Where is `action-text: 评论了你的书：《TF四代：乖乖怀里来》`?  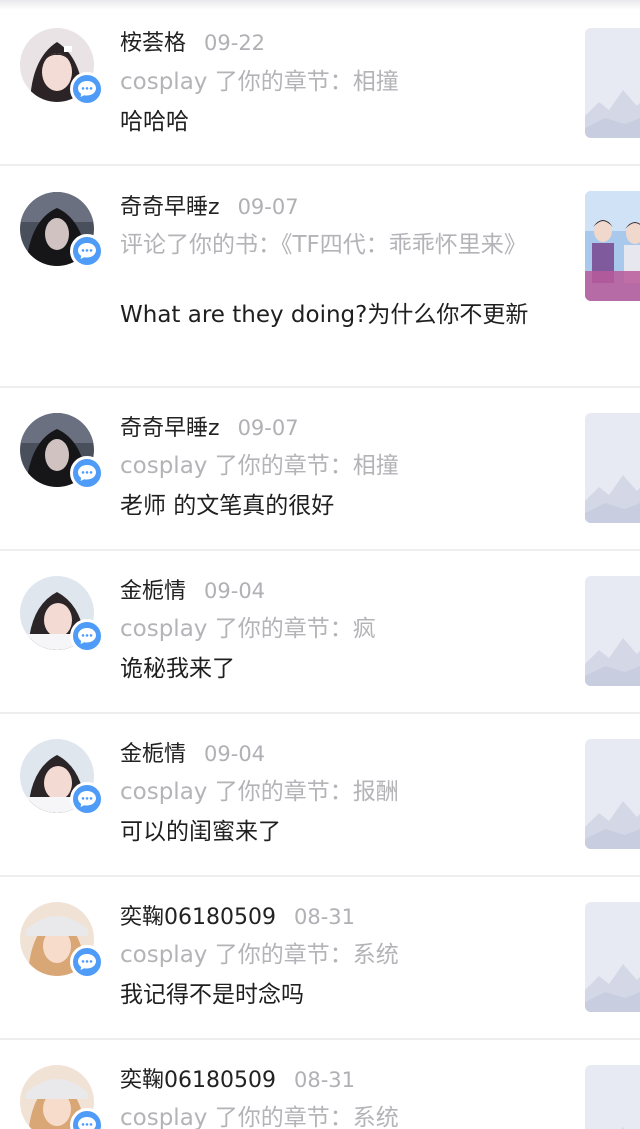
action-text: 评论了你的书：《TF四代：乖乖怀里来》 is located at coordinates (323, 245).